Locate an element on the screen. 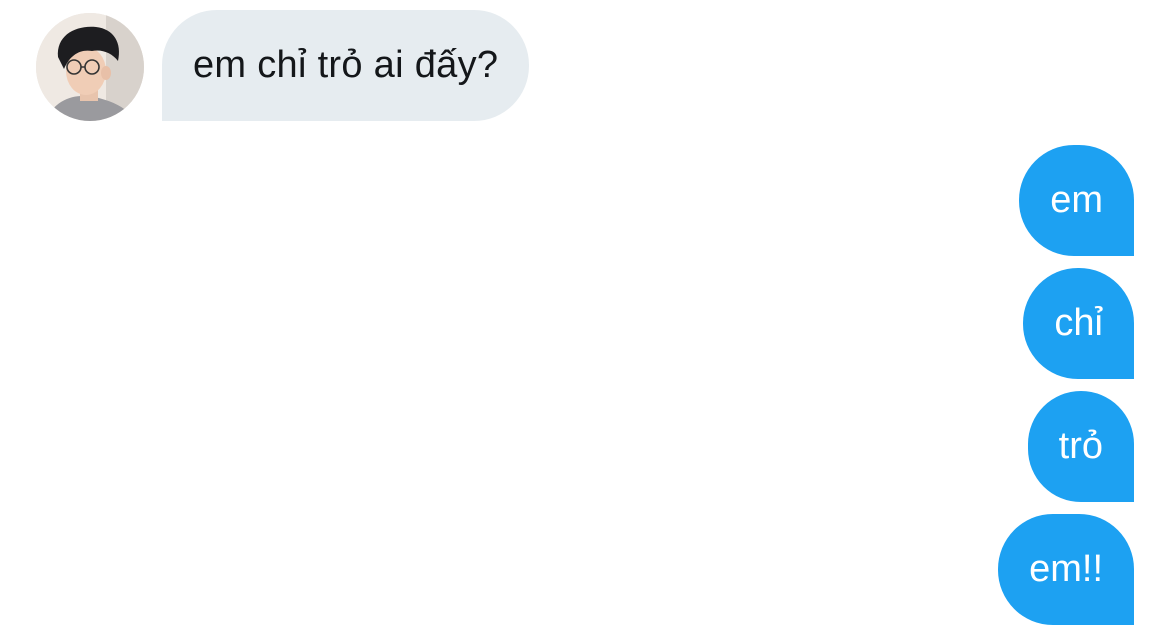  user-avatar-photo-icon is located at coordinates (90, 67).